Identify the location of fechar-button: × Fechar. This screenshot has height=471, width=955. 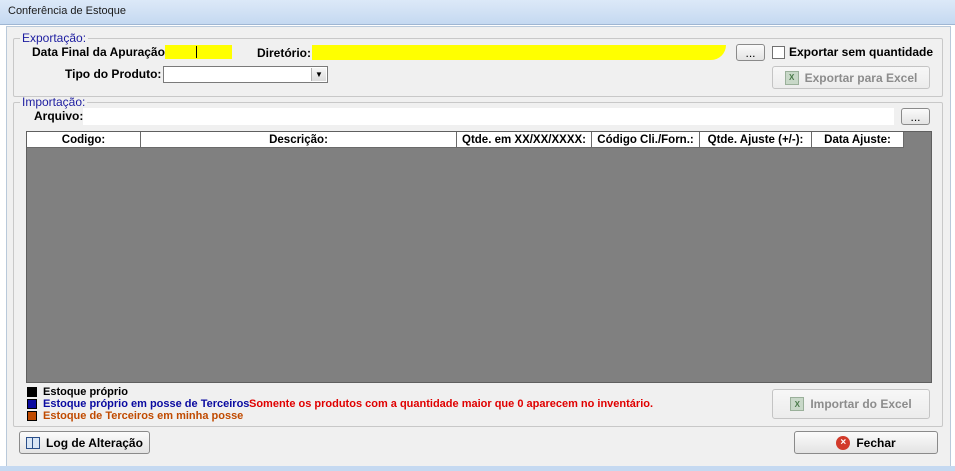
(866, 442).